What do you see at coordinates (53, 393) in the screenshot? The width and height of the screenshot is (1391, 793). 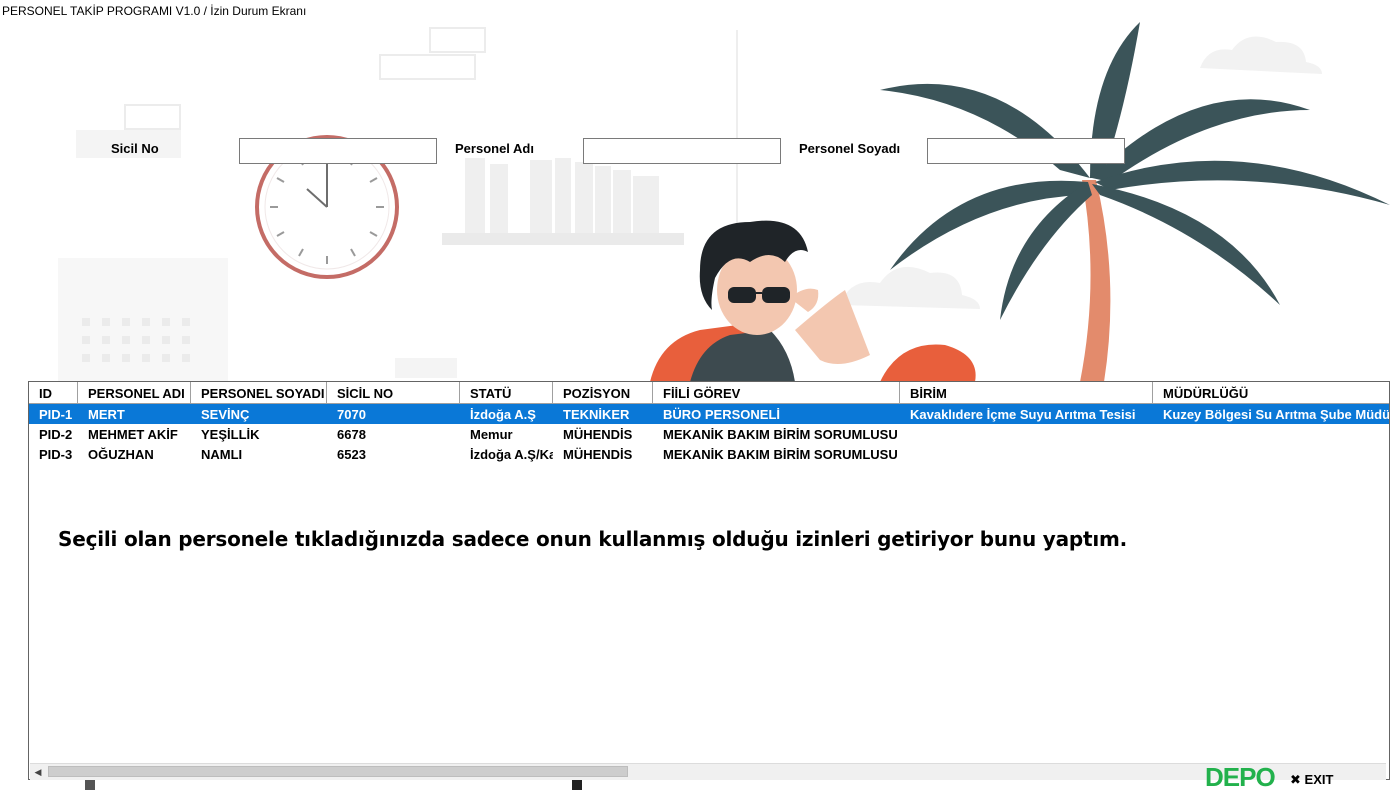 I see `column-header-id: ID` at bounding box center [53, 393].